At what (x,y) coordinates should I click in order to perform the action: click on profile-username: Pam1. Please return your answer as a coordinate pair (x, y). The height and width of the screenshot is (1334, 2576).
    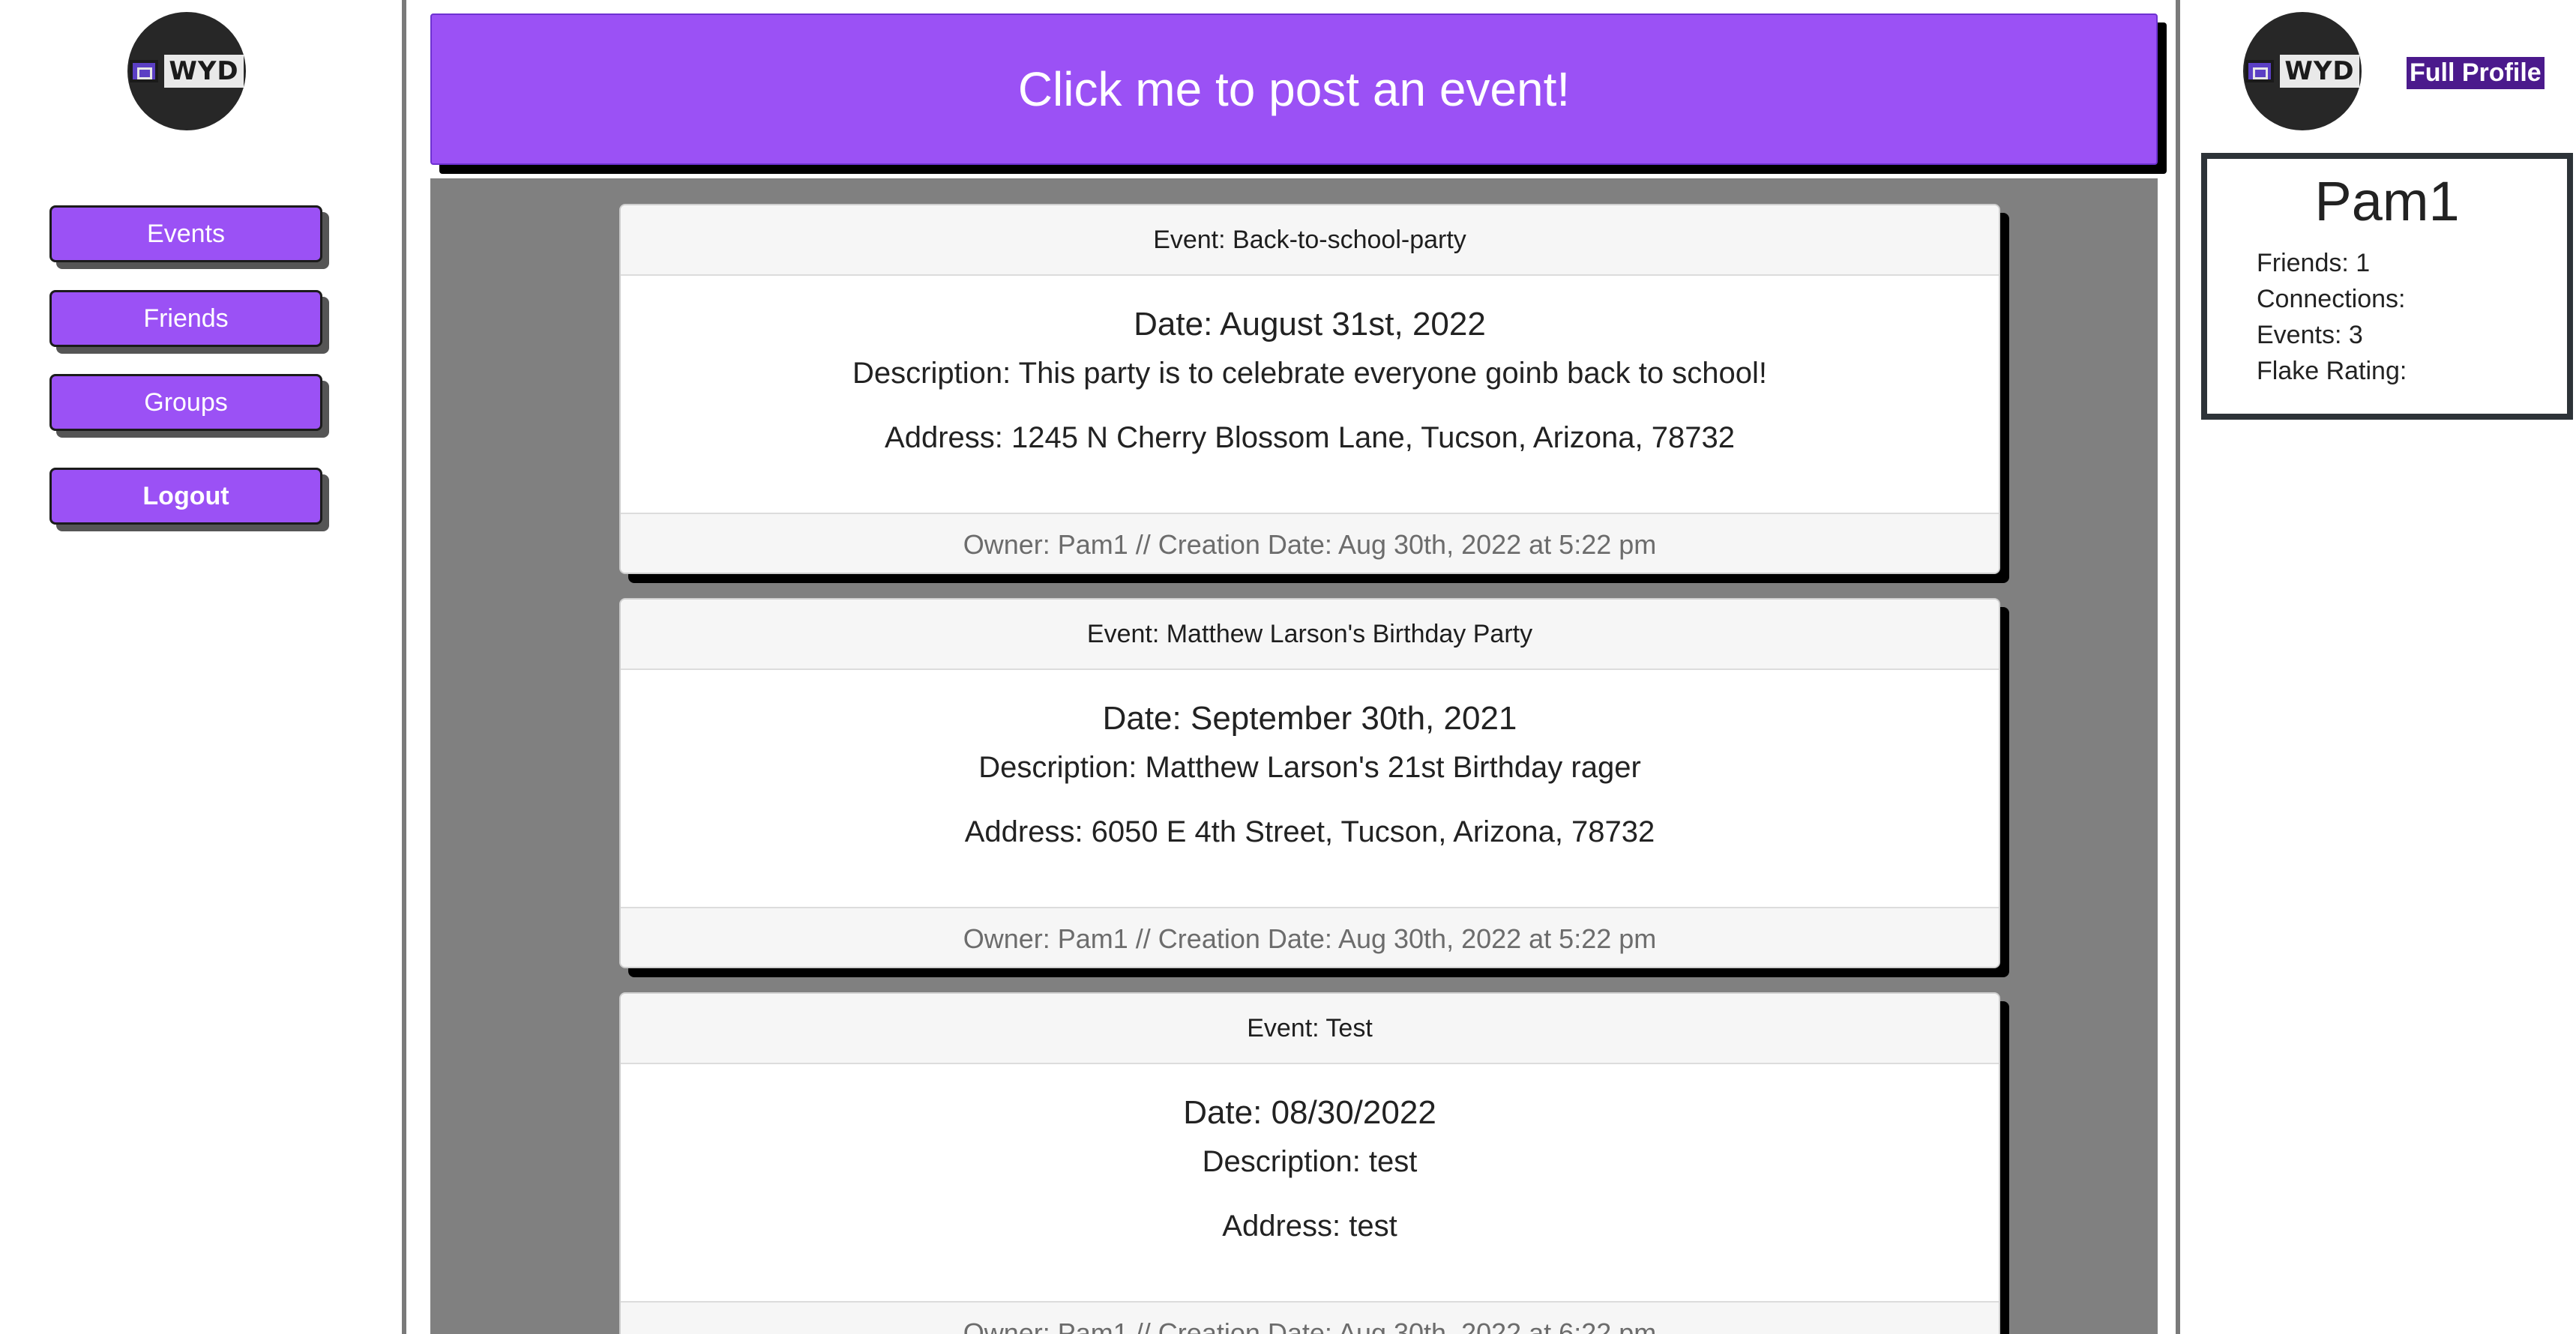
    Looking at the image, I should click on (2387, 201).